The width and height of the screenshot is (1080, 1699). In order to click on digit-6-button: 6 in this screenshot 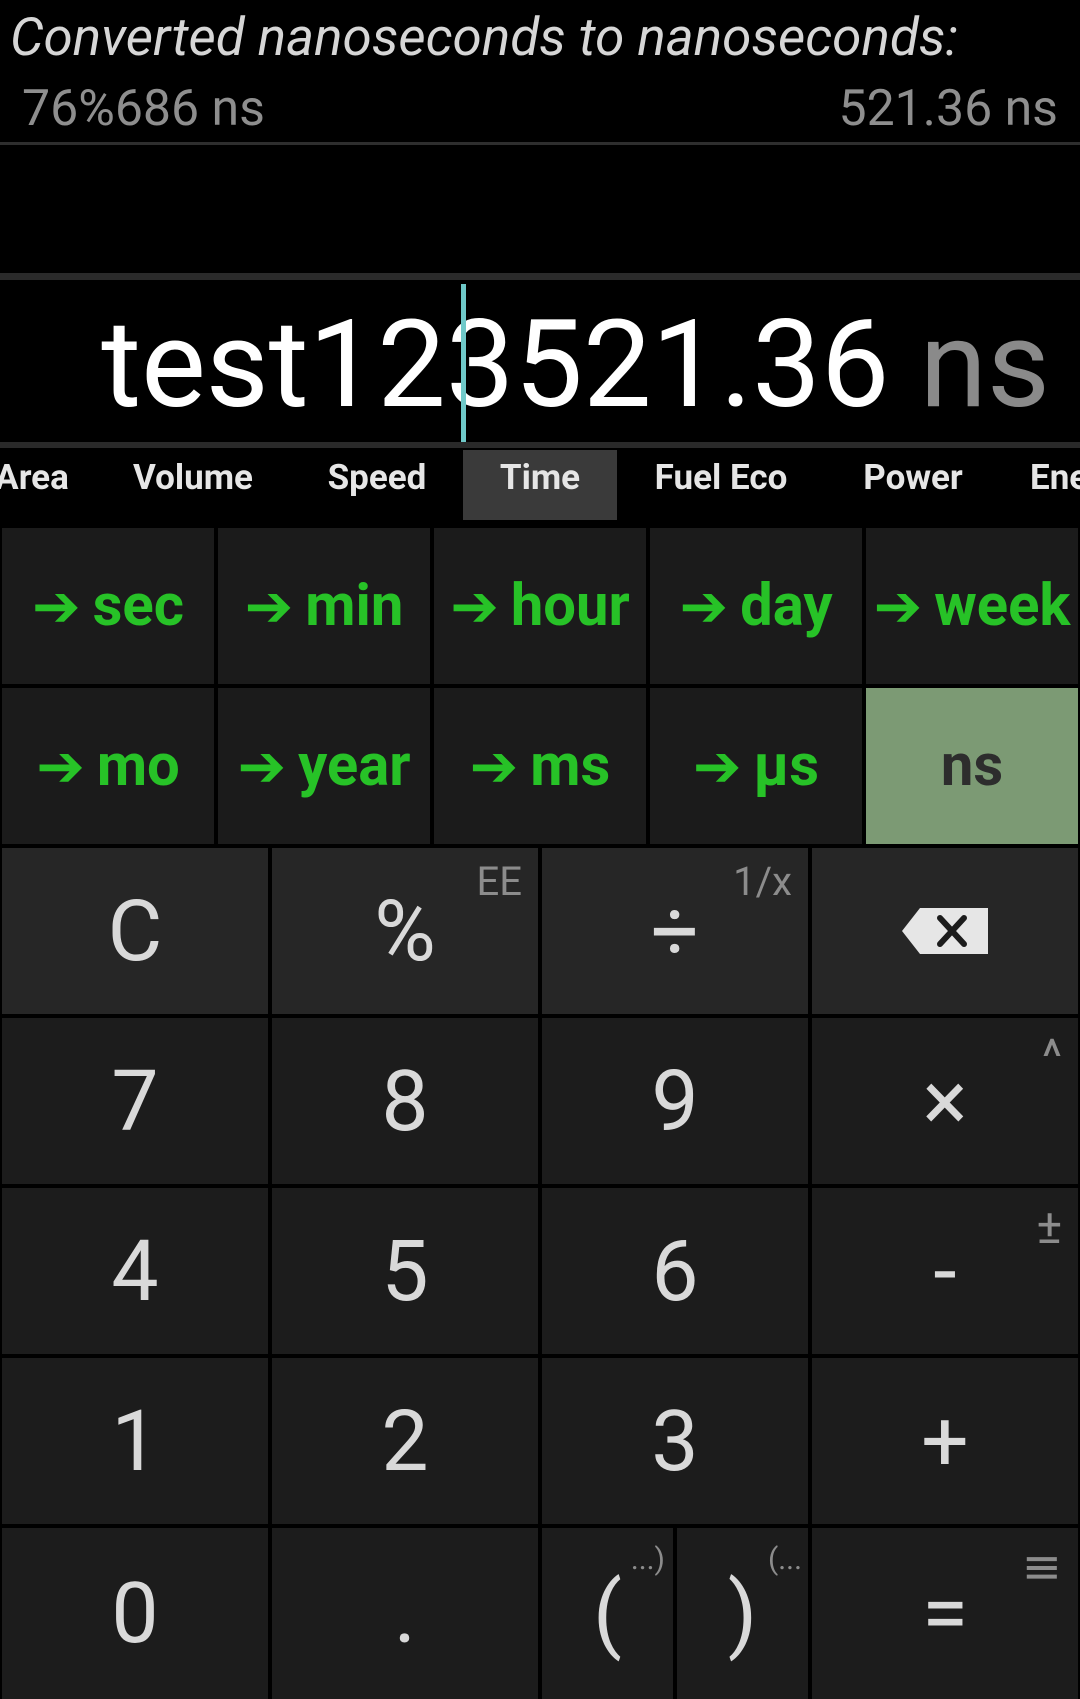, I will do `click(675, 1271)`.